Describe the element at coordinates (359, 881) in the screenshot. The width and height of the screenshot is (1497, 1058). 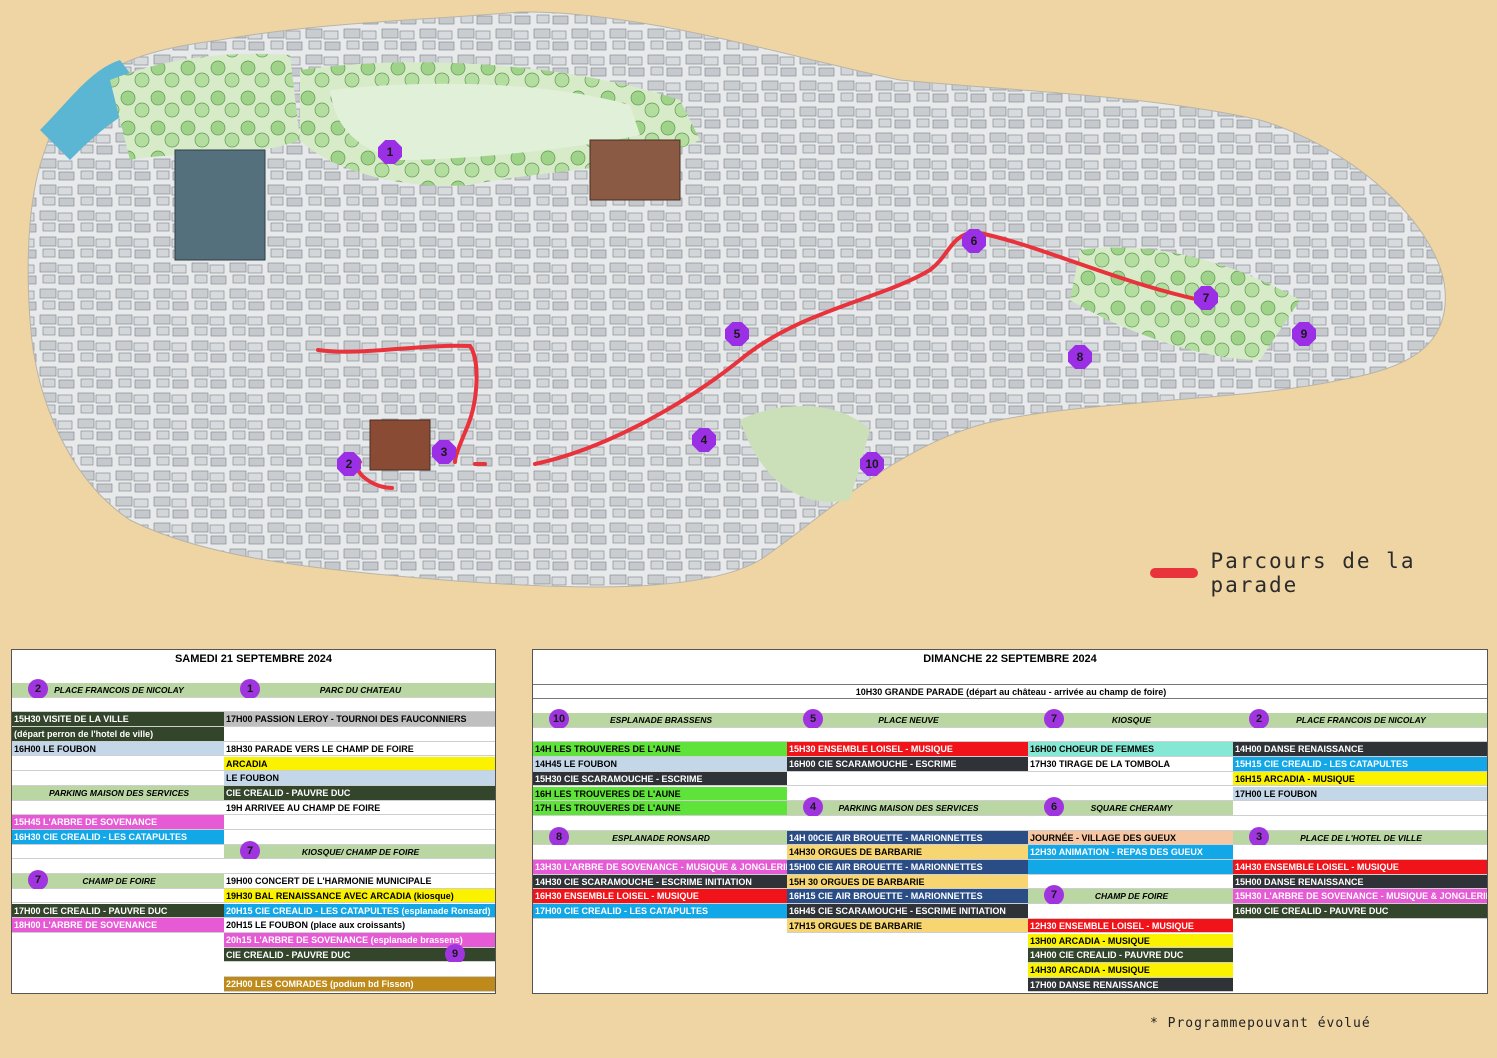
I see `schedule-entry: 19H00 CONCERT DE L'HARMONIE MUNICIPALE` at that location.